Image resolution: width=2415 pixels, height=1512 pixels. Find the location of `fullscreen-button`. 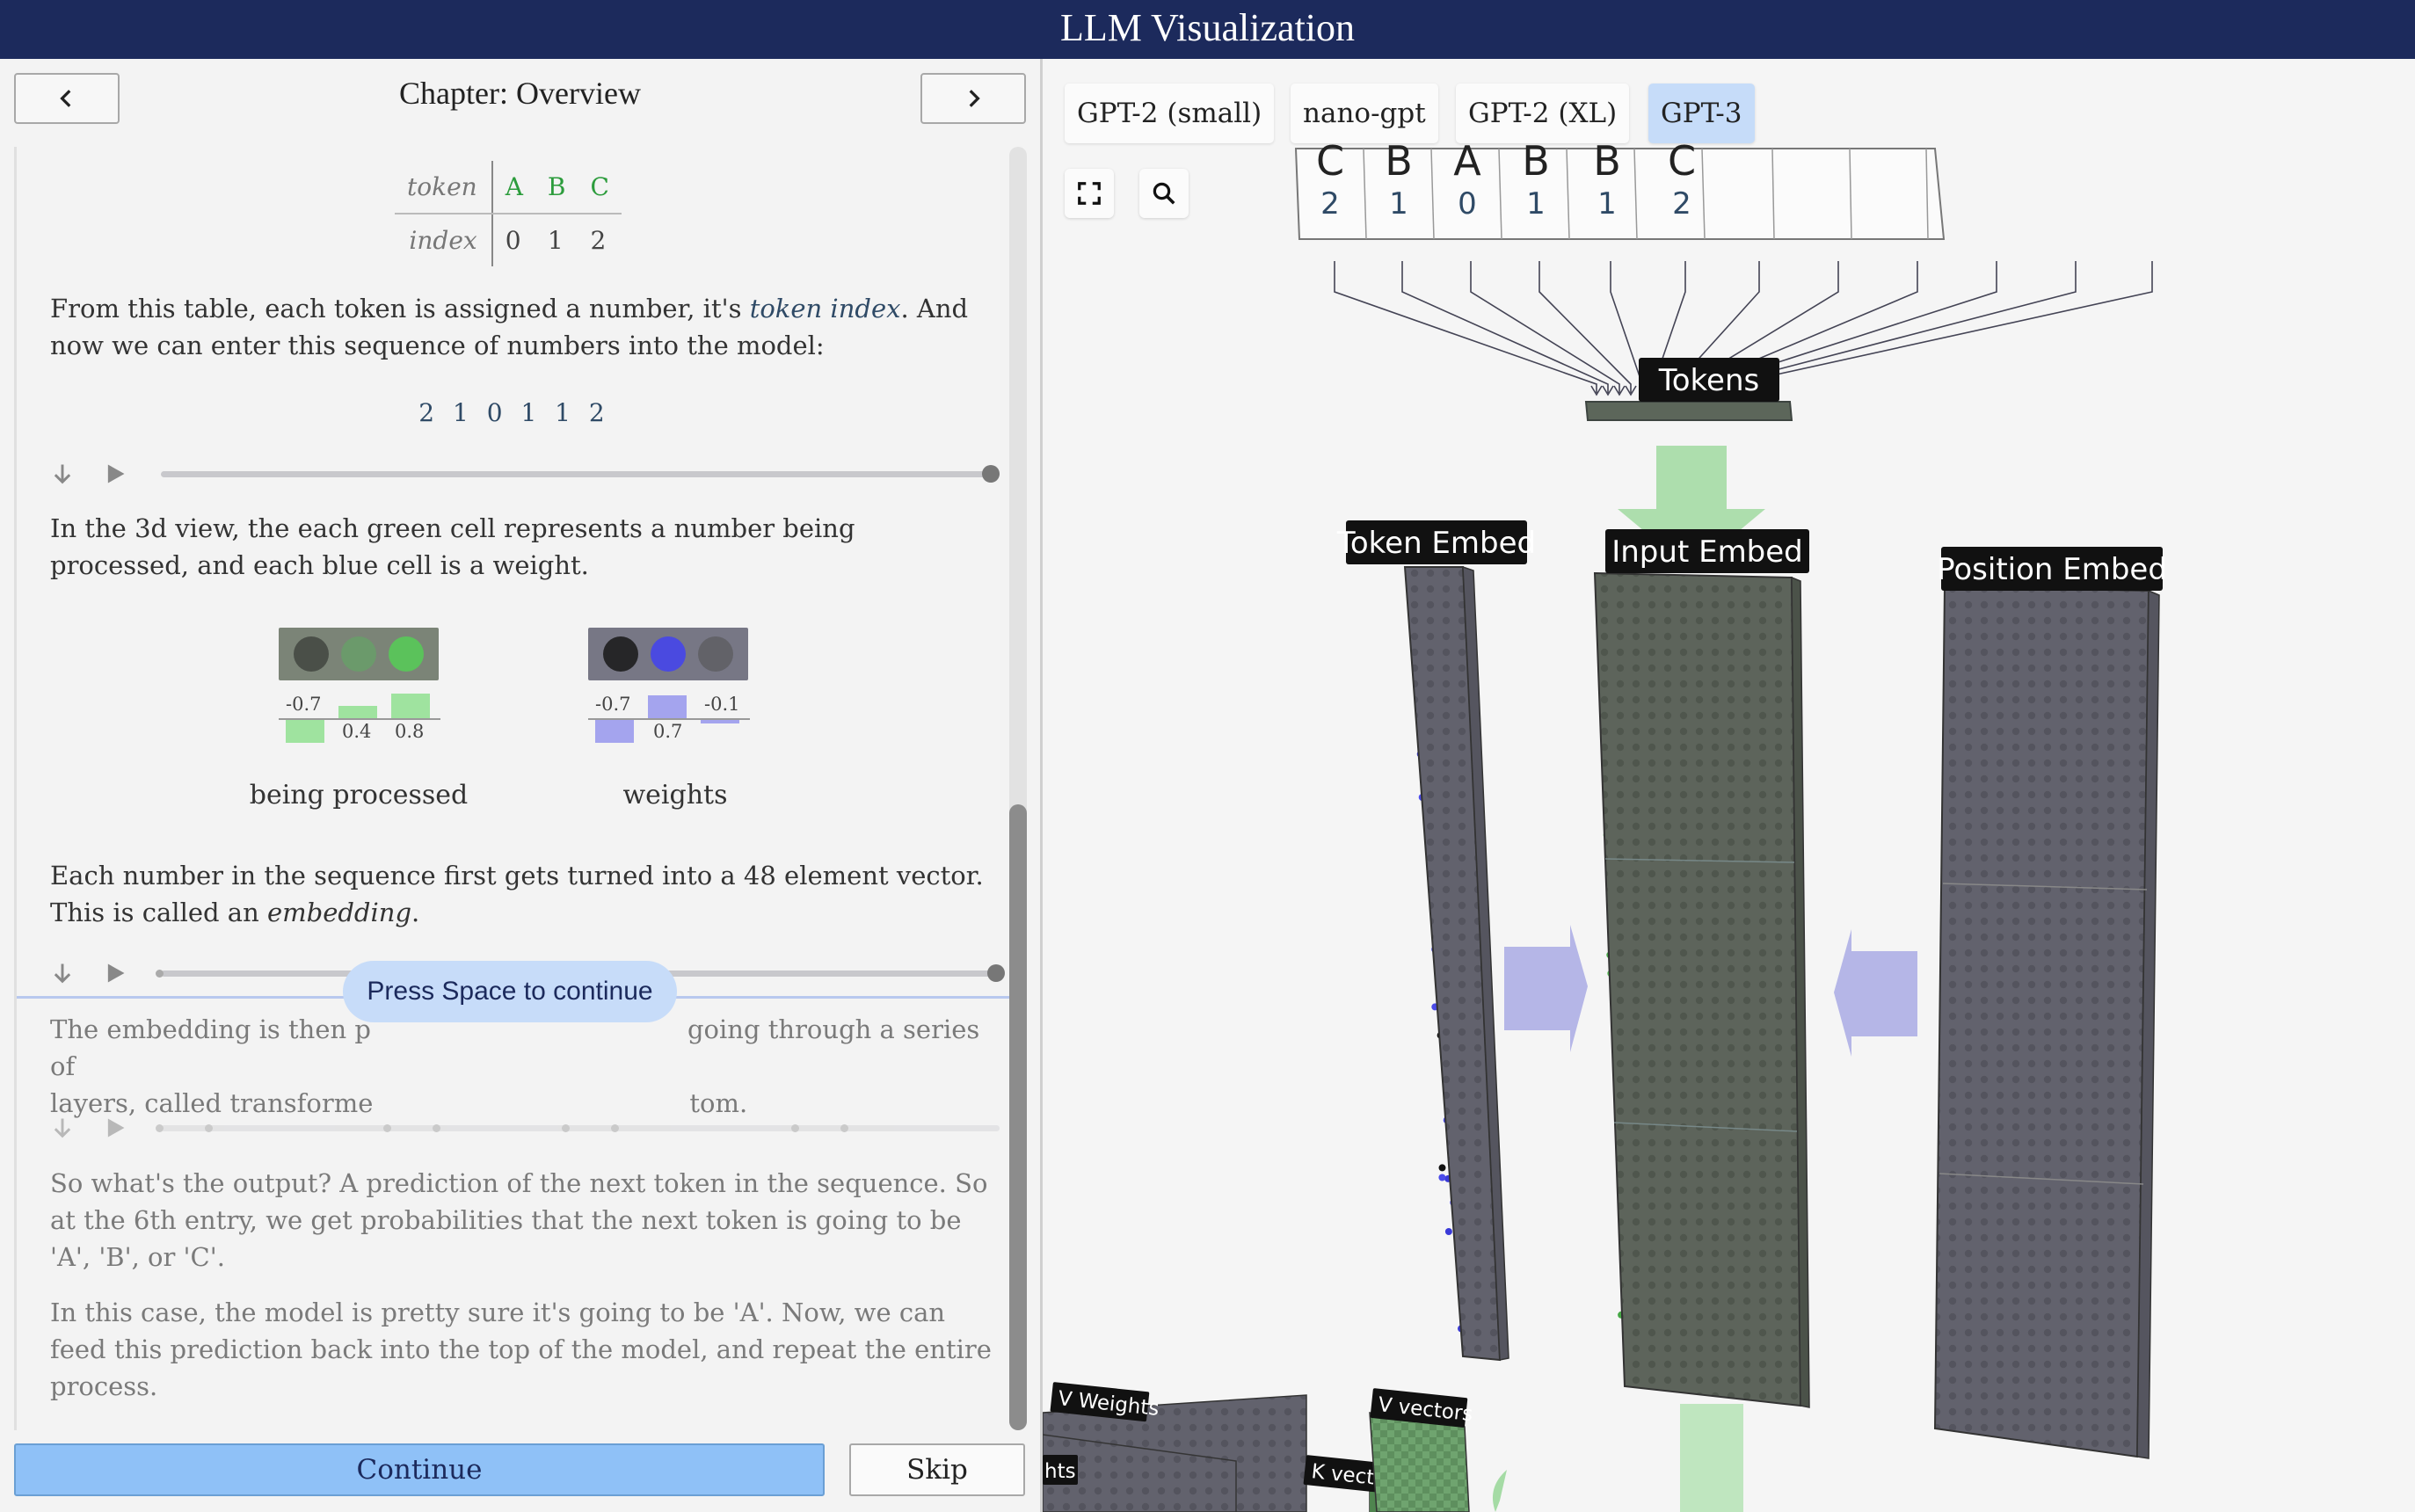

fullscreen-button is located at coordinates (1089, 194).